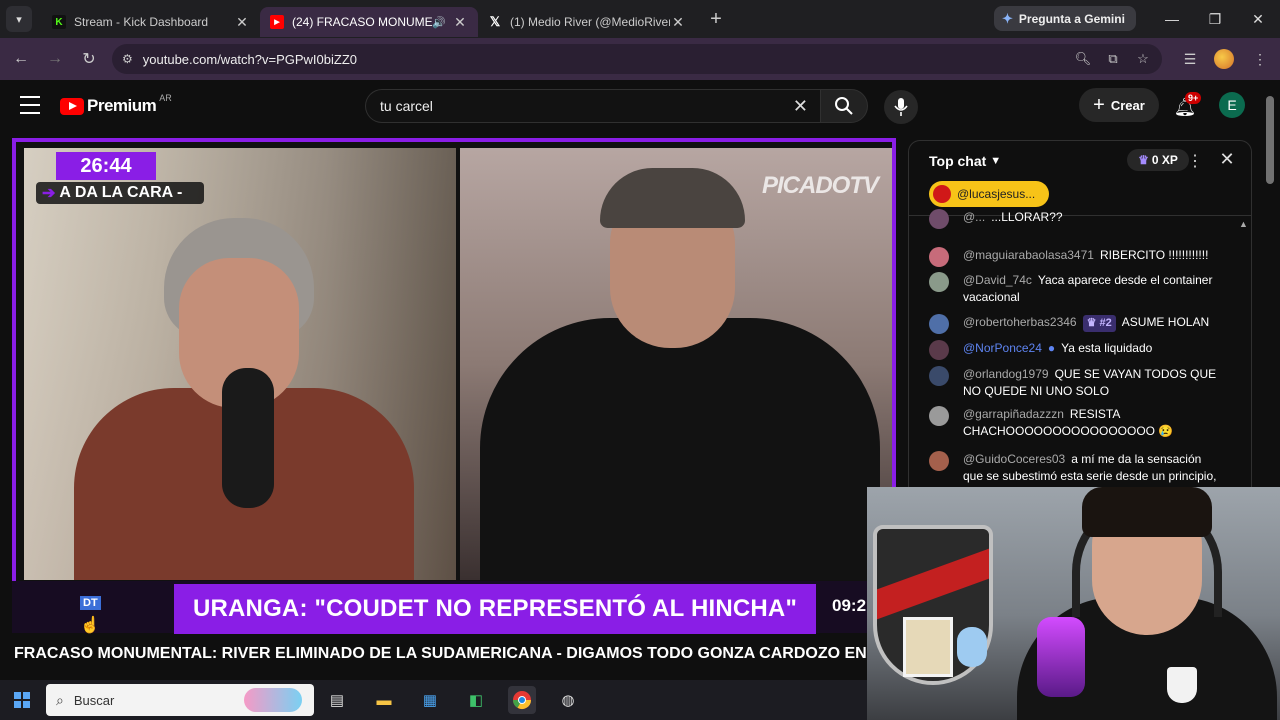 This screenshot has width=1280, height=720. I want to click on chat-username: @NorPonce24, so click(1002, 348).